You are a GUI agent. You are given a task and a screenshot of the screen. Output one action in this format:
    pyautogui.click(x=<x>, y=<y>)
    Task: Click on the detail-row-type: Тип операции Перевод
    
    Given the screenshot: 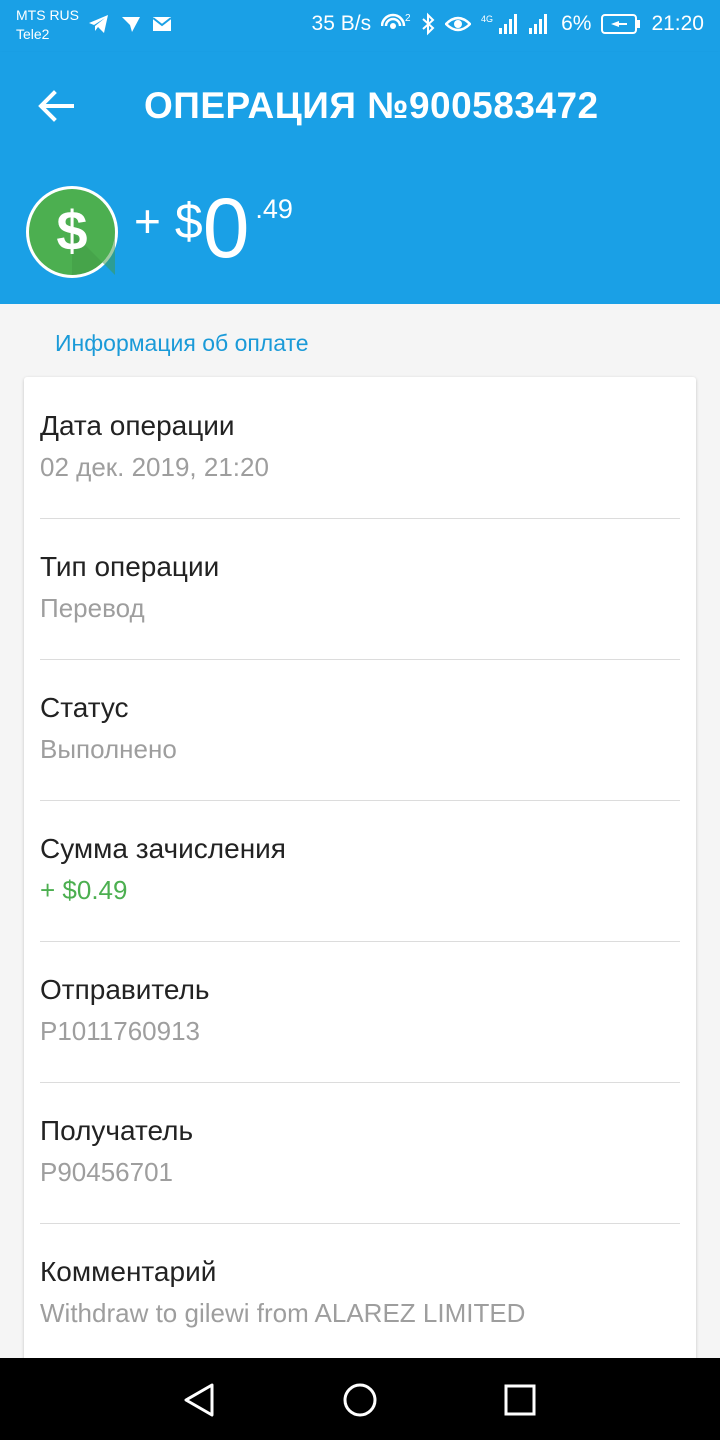 What is the action you would take?
    pyautogui.click(x=360, y=589)
    